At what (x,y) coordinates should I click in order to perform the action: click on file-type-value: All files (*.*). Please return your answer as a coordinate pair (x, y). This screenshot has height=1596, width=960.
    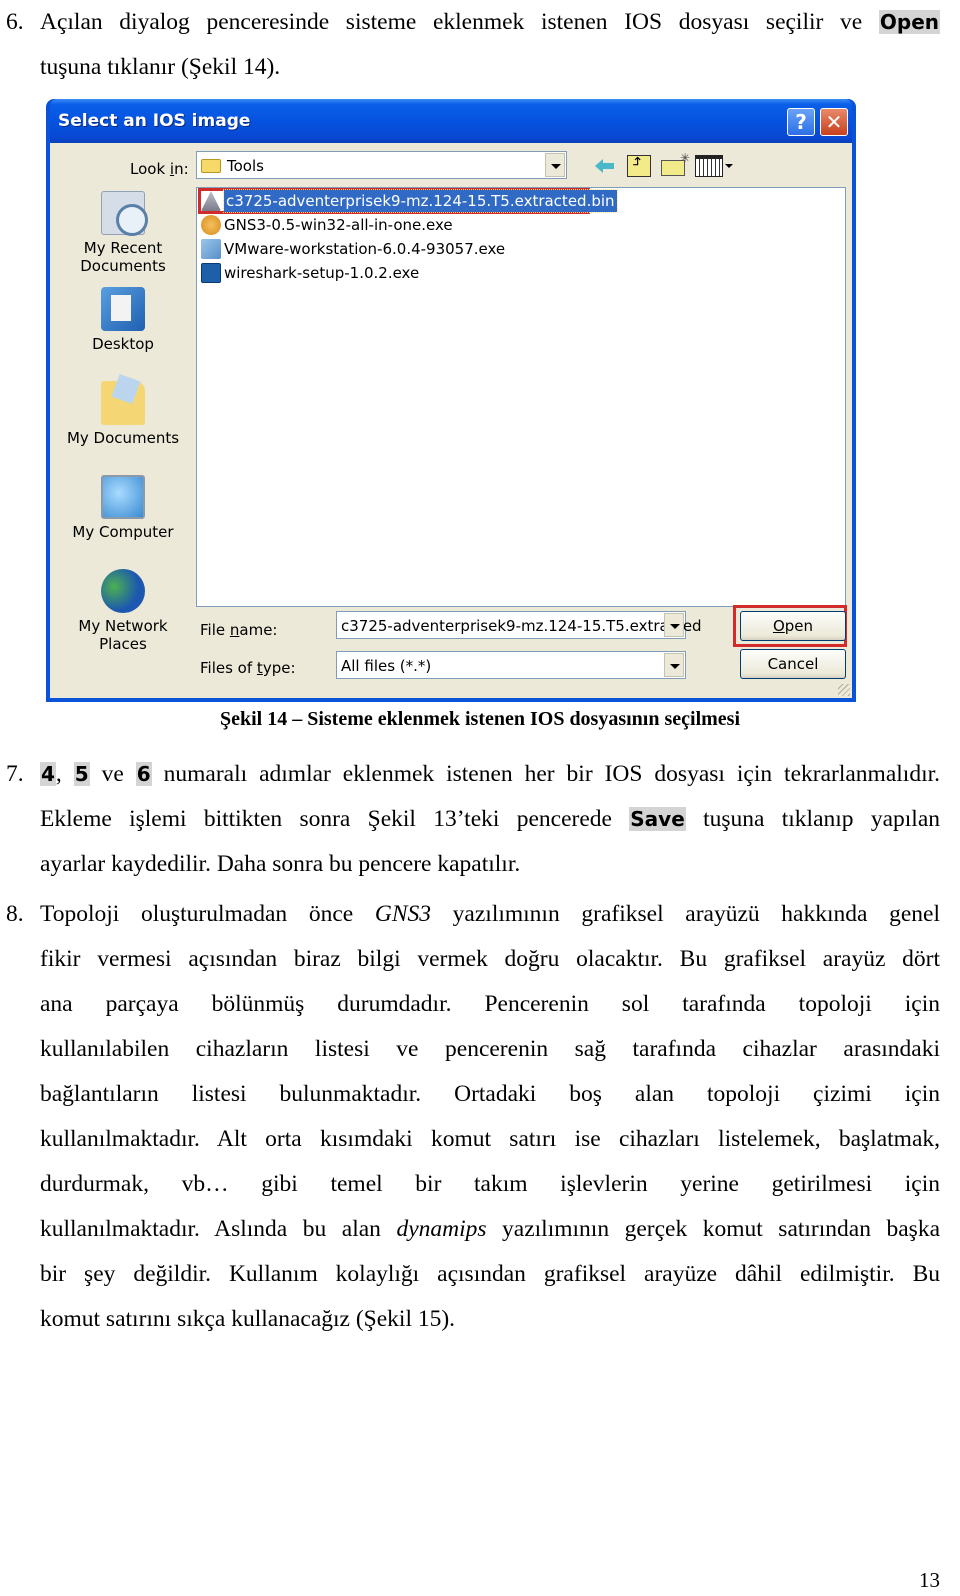
    Looking at the image, I should click on (386, 666).